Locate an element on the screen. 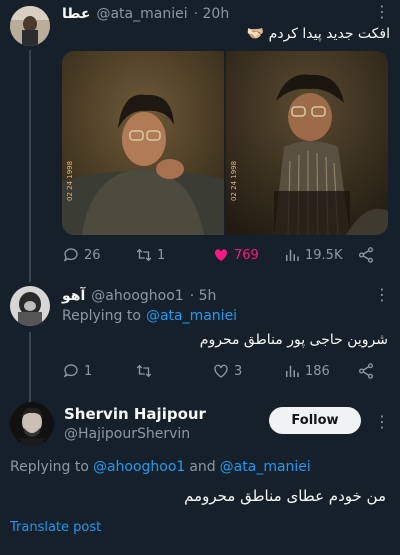 This screenshot has height=555, width=400. view-count: 19.5K is located at coordinates (324, 255).